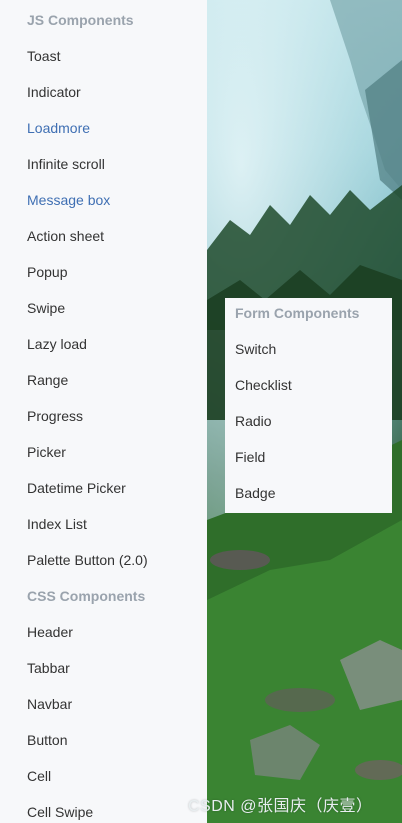 The width and height of the screenshot is (402, 823). What do you see at coordinates (49, 704) in the screenshot?
I see `sidebar-item-navbar: Navbar` at bounding box center [49, 704].